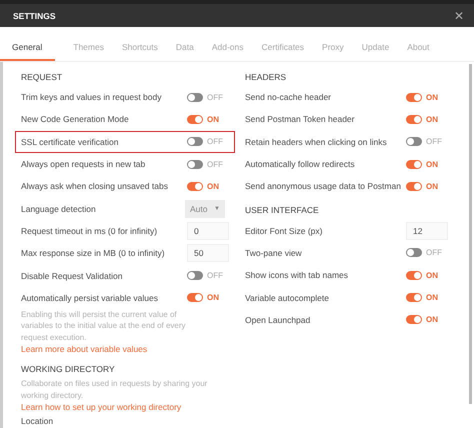 This screenshot has height=428, width=474. Describe the element at coordinates (93, 253) in the screenshot. I see `setting-label: Max response size in MB (0 to infinity)` at that location.